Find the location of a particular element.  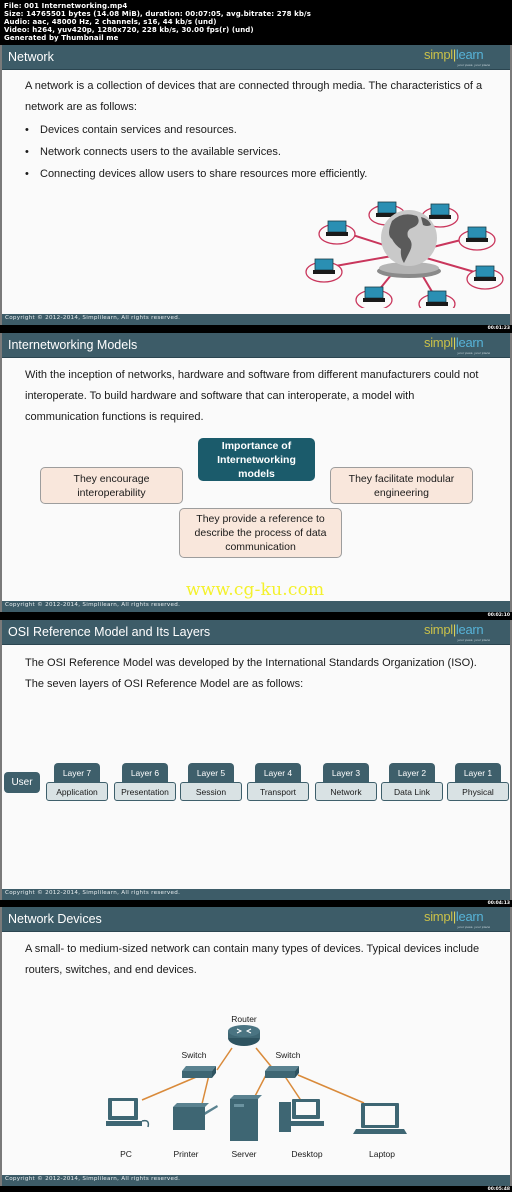

device-label: Laptop is located at coordinates (382, 1154).